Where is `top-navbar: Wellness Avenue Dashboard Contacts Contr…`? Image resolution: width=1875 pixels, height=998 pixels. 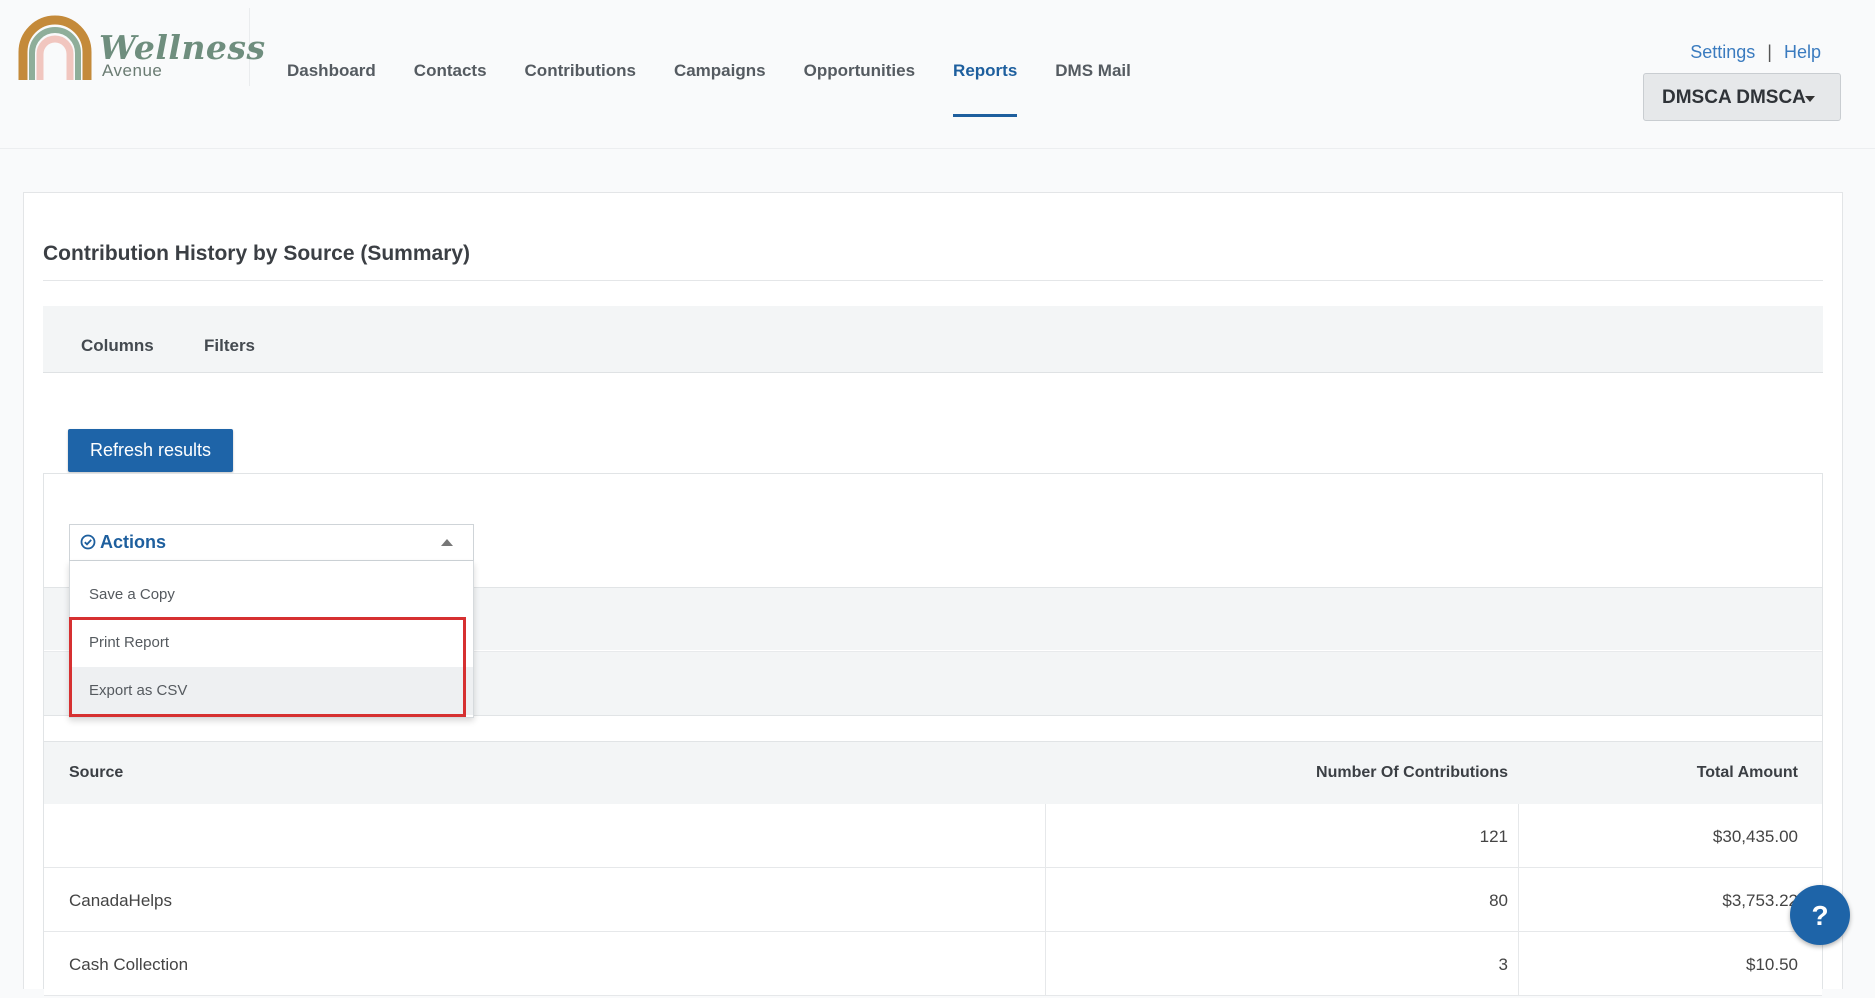
top-navbar: Wellness Avenue Dashboard Contacts Contr… is located at coordinates (937, 74).